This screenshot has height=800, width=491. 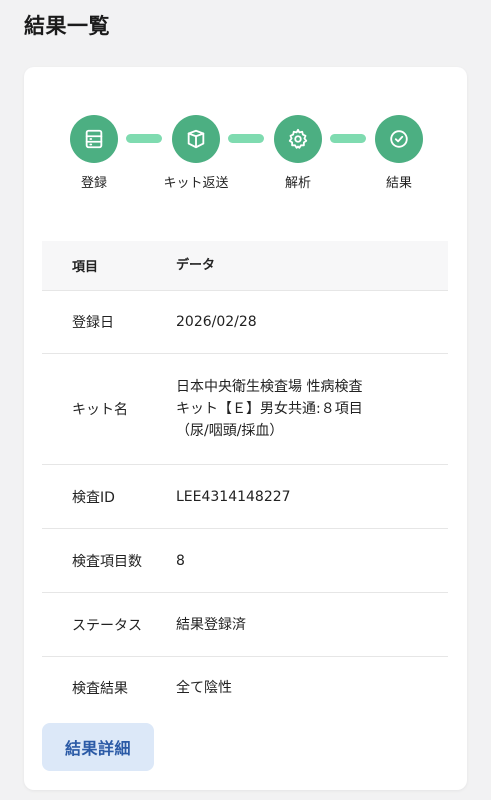 What do you see at coordinates (107, 561) in the screenshot?
I see `row-key: 検査項目数` at bounding box center [107, 561].